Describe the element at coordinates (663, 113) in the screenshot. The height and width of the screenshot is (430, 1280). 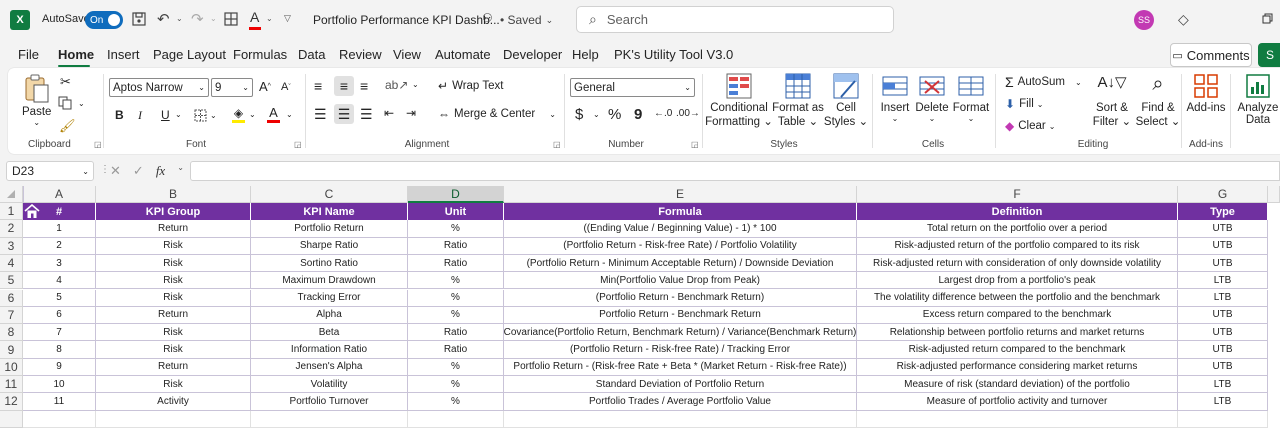
I see `increase-decimal-icon: ←.0` at that location.